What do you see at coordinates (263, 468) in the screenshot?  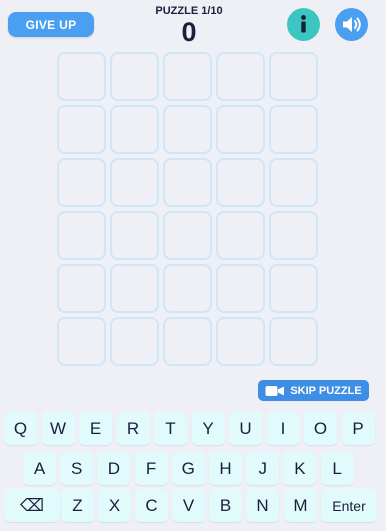 I see `key-j: J` at bounding box center [263, 468].